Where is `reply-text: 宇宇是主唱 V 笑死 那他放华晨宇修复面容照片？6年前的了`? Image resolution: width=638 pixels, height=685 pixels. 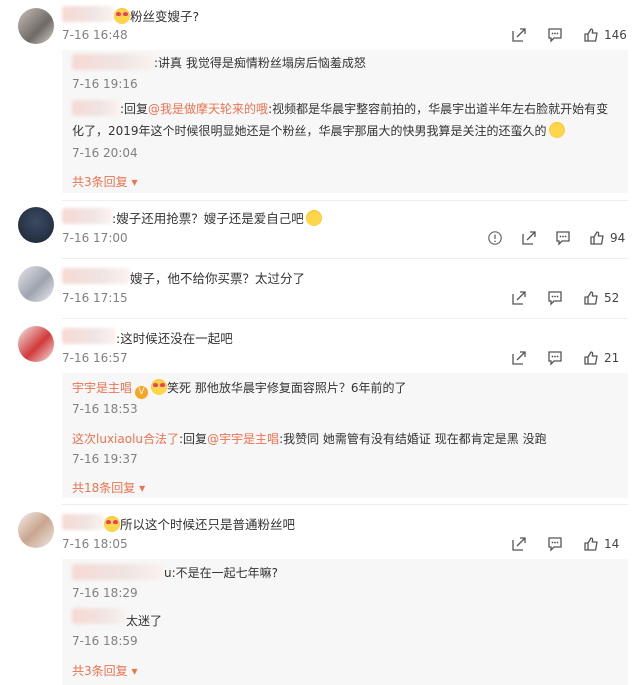
reply-text: 宇宇是主唱 V 笑死 那他放华晨宇修复面容照片？6年前的了 is located at coordinates (239, 389).